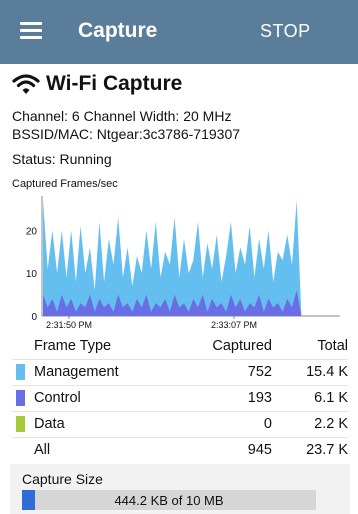 The height and width of the screenshot is (514, 358). Describe the element at coordinates (114, 83) in the screenshot. I see `heading-title: Wi-Fi Capture` at that location.